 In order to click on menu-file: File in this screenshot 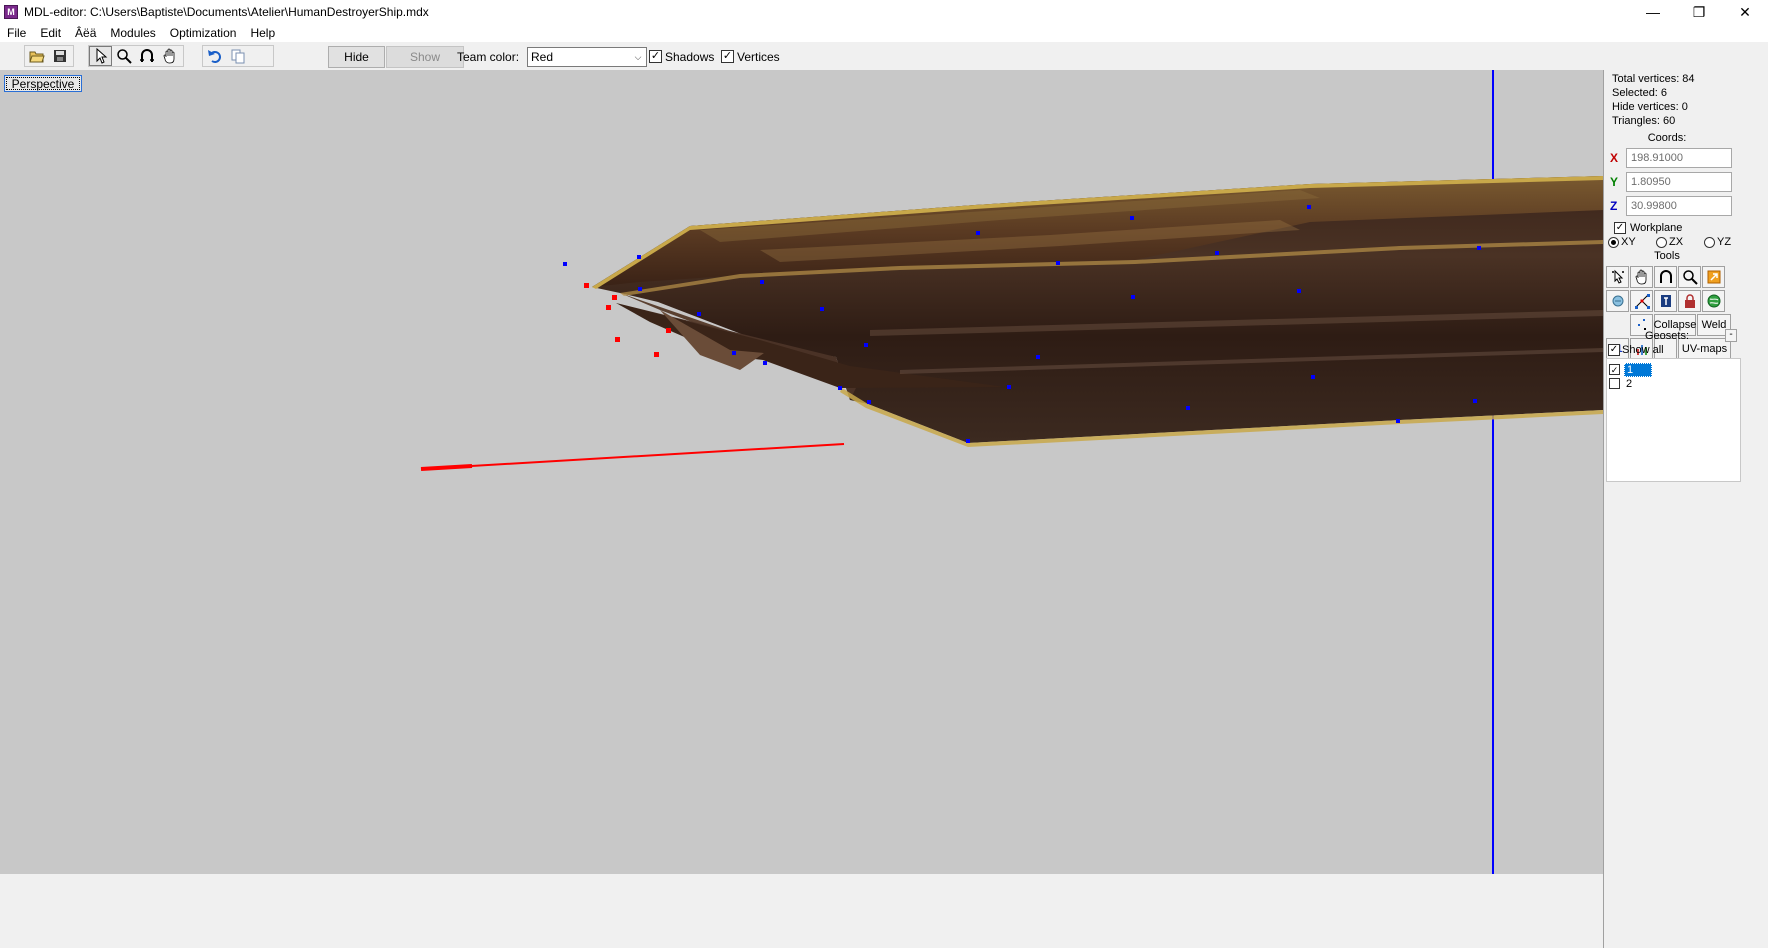, I will do `click(16, 33)`.